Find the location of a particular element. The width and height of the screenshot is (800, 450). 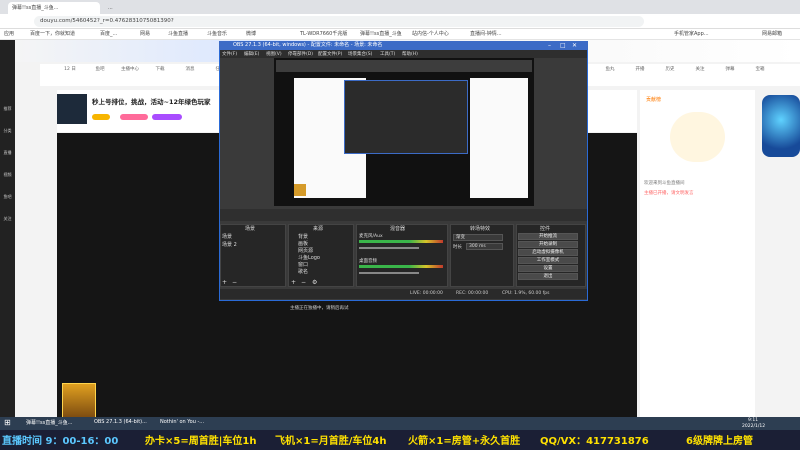

stream-overlay is located at coordinates (400, 440).